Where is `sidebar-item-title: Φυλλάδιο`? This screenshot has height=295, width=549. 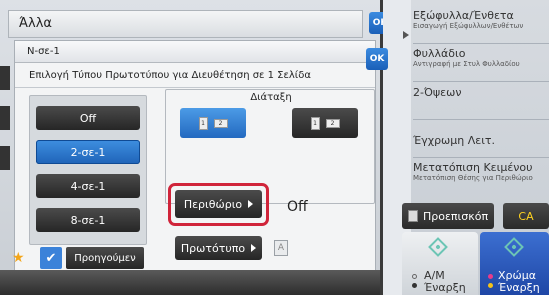
sidebar-item-title: Φυλλάδιο is located at coordinates (439, 53).